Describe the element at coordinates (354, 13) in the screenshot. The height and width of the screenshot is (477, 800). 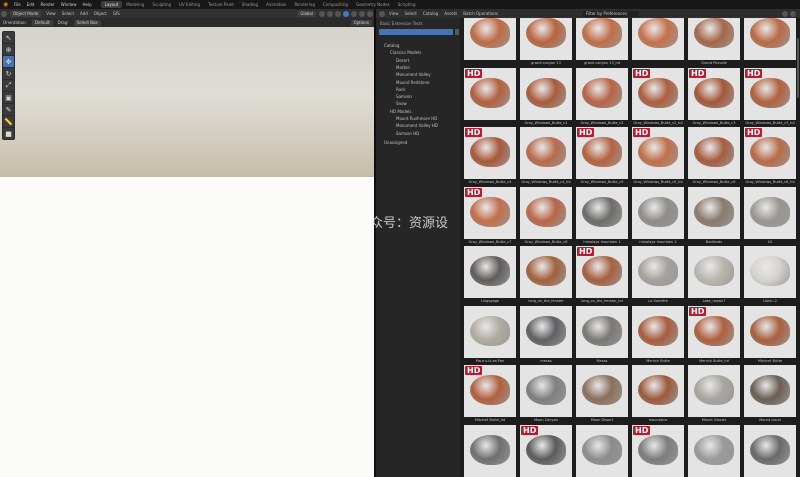
I see `shading-solid-icon` at that location.